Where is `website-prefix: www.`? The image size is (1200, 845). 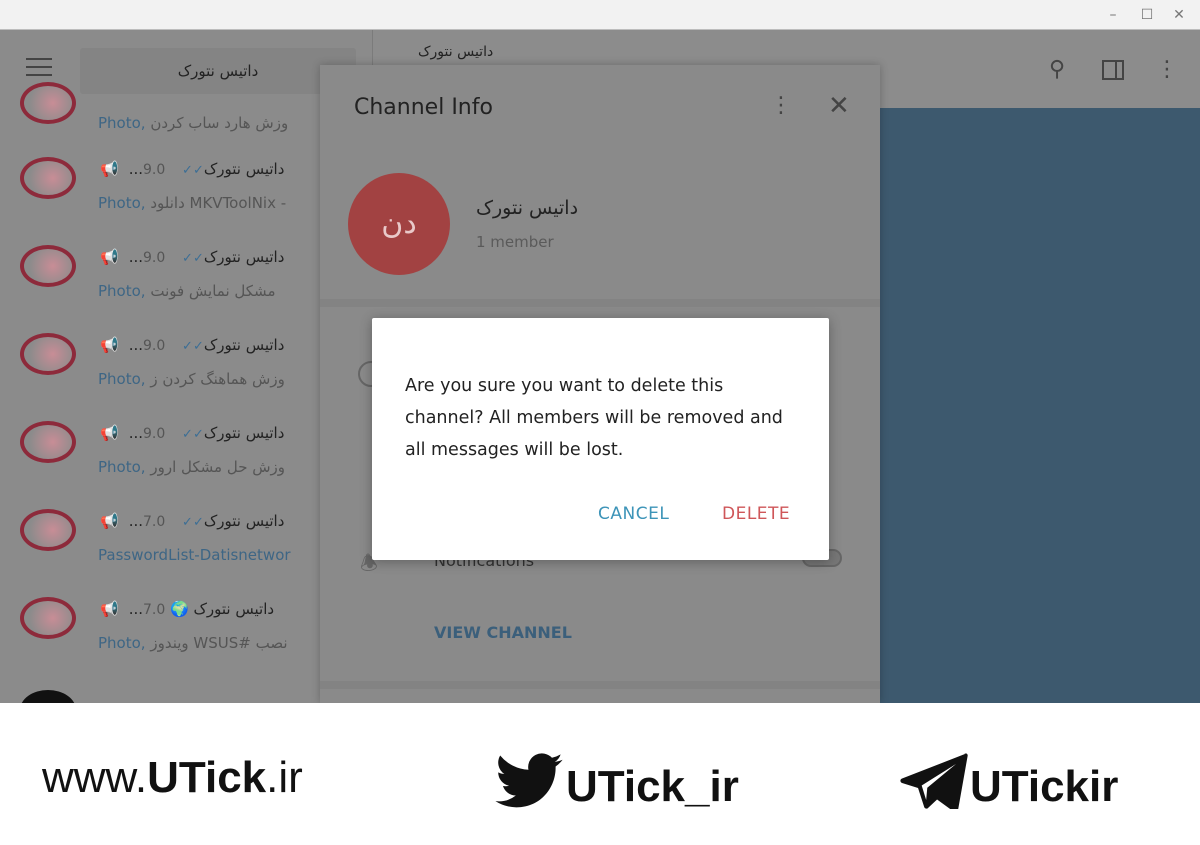 website-prefix: www. is located at coordinates (95, 777).